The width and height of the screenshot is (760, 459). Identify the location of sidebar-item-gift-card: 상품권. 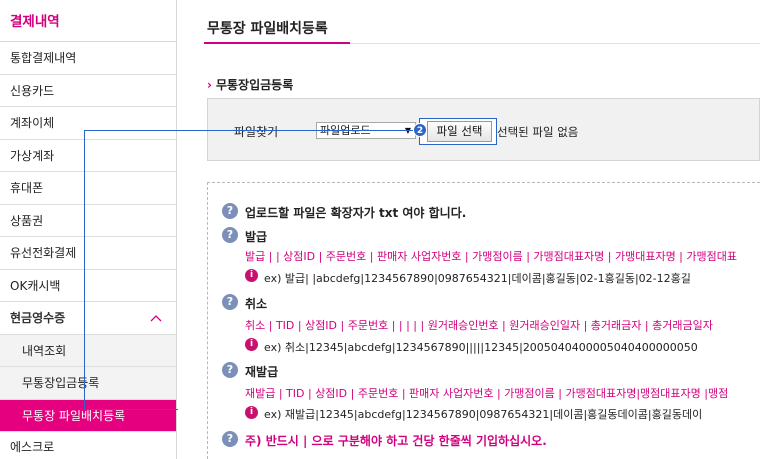
(88, 220).